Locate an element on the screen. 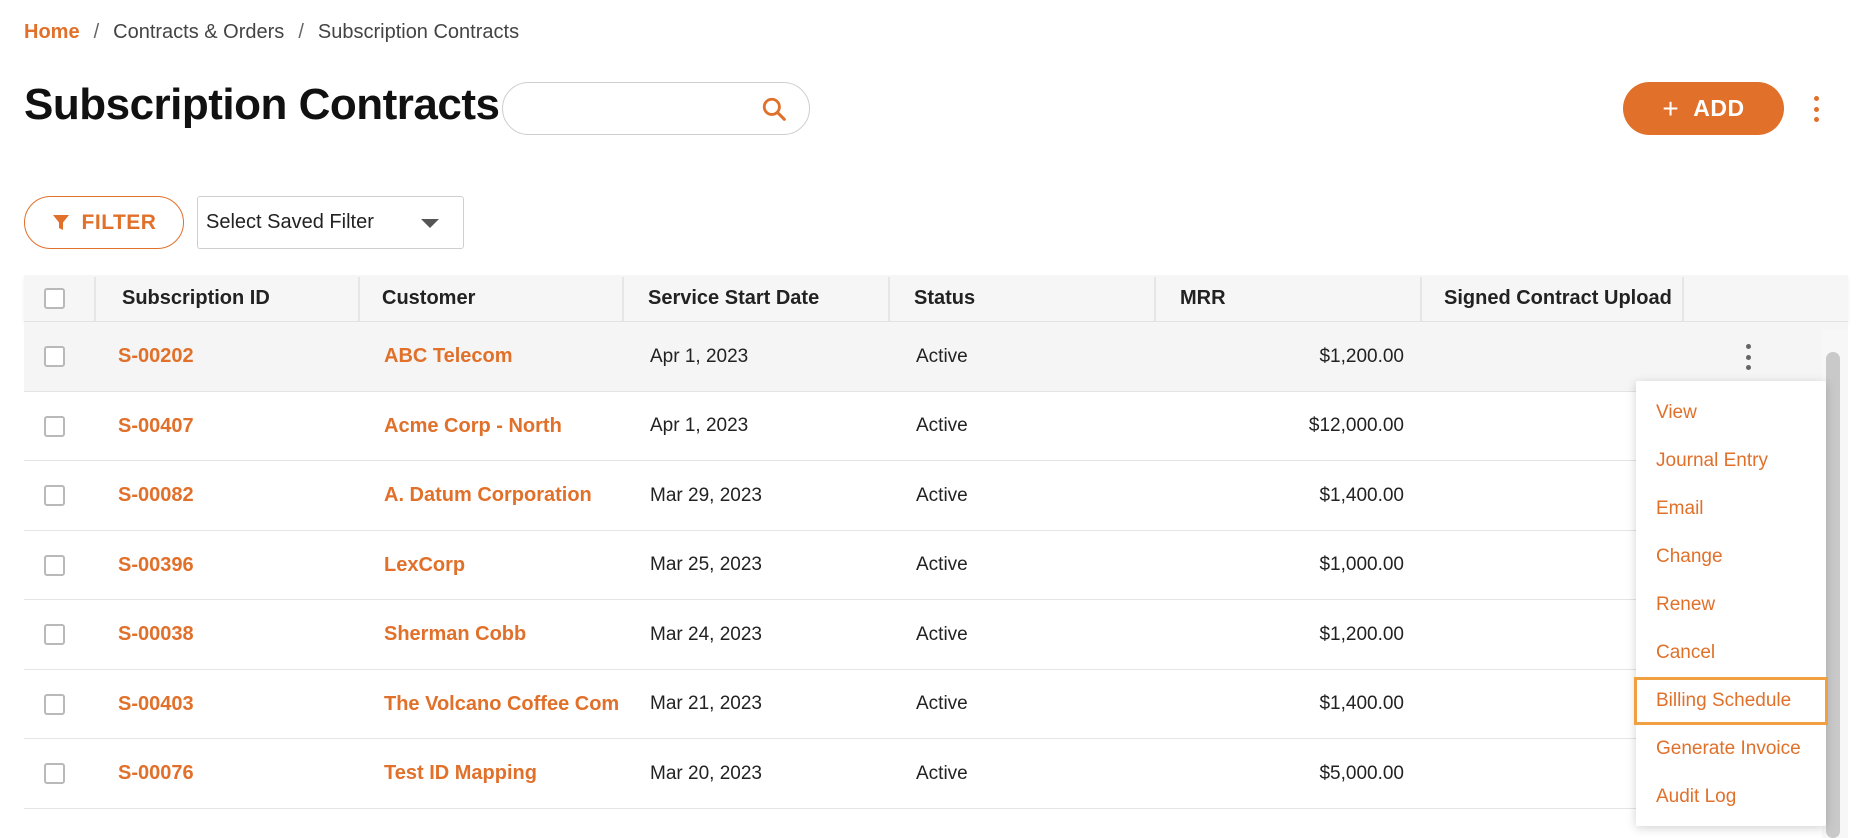  customer-link: ABC Telecom is located at coordinates (502, 356).